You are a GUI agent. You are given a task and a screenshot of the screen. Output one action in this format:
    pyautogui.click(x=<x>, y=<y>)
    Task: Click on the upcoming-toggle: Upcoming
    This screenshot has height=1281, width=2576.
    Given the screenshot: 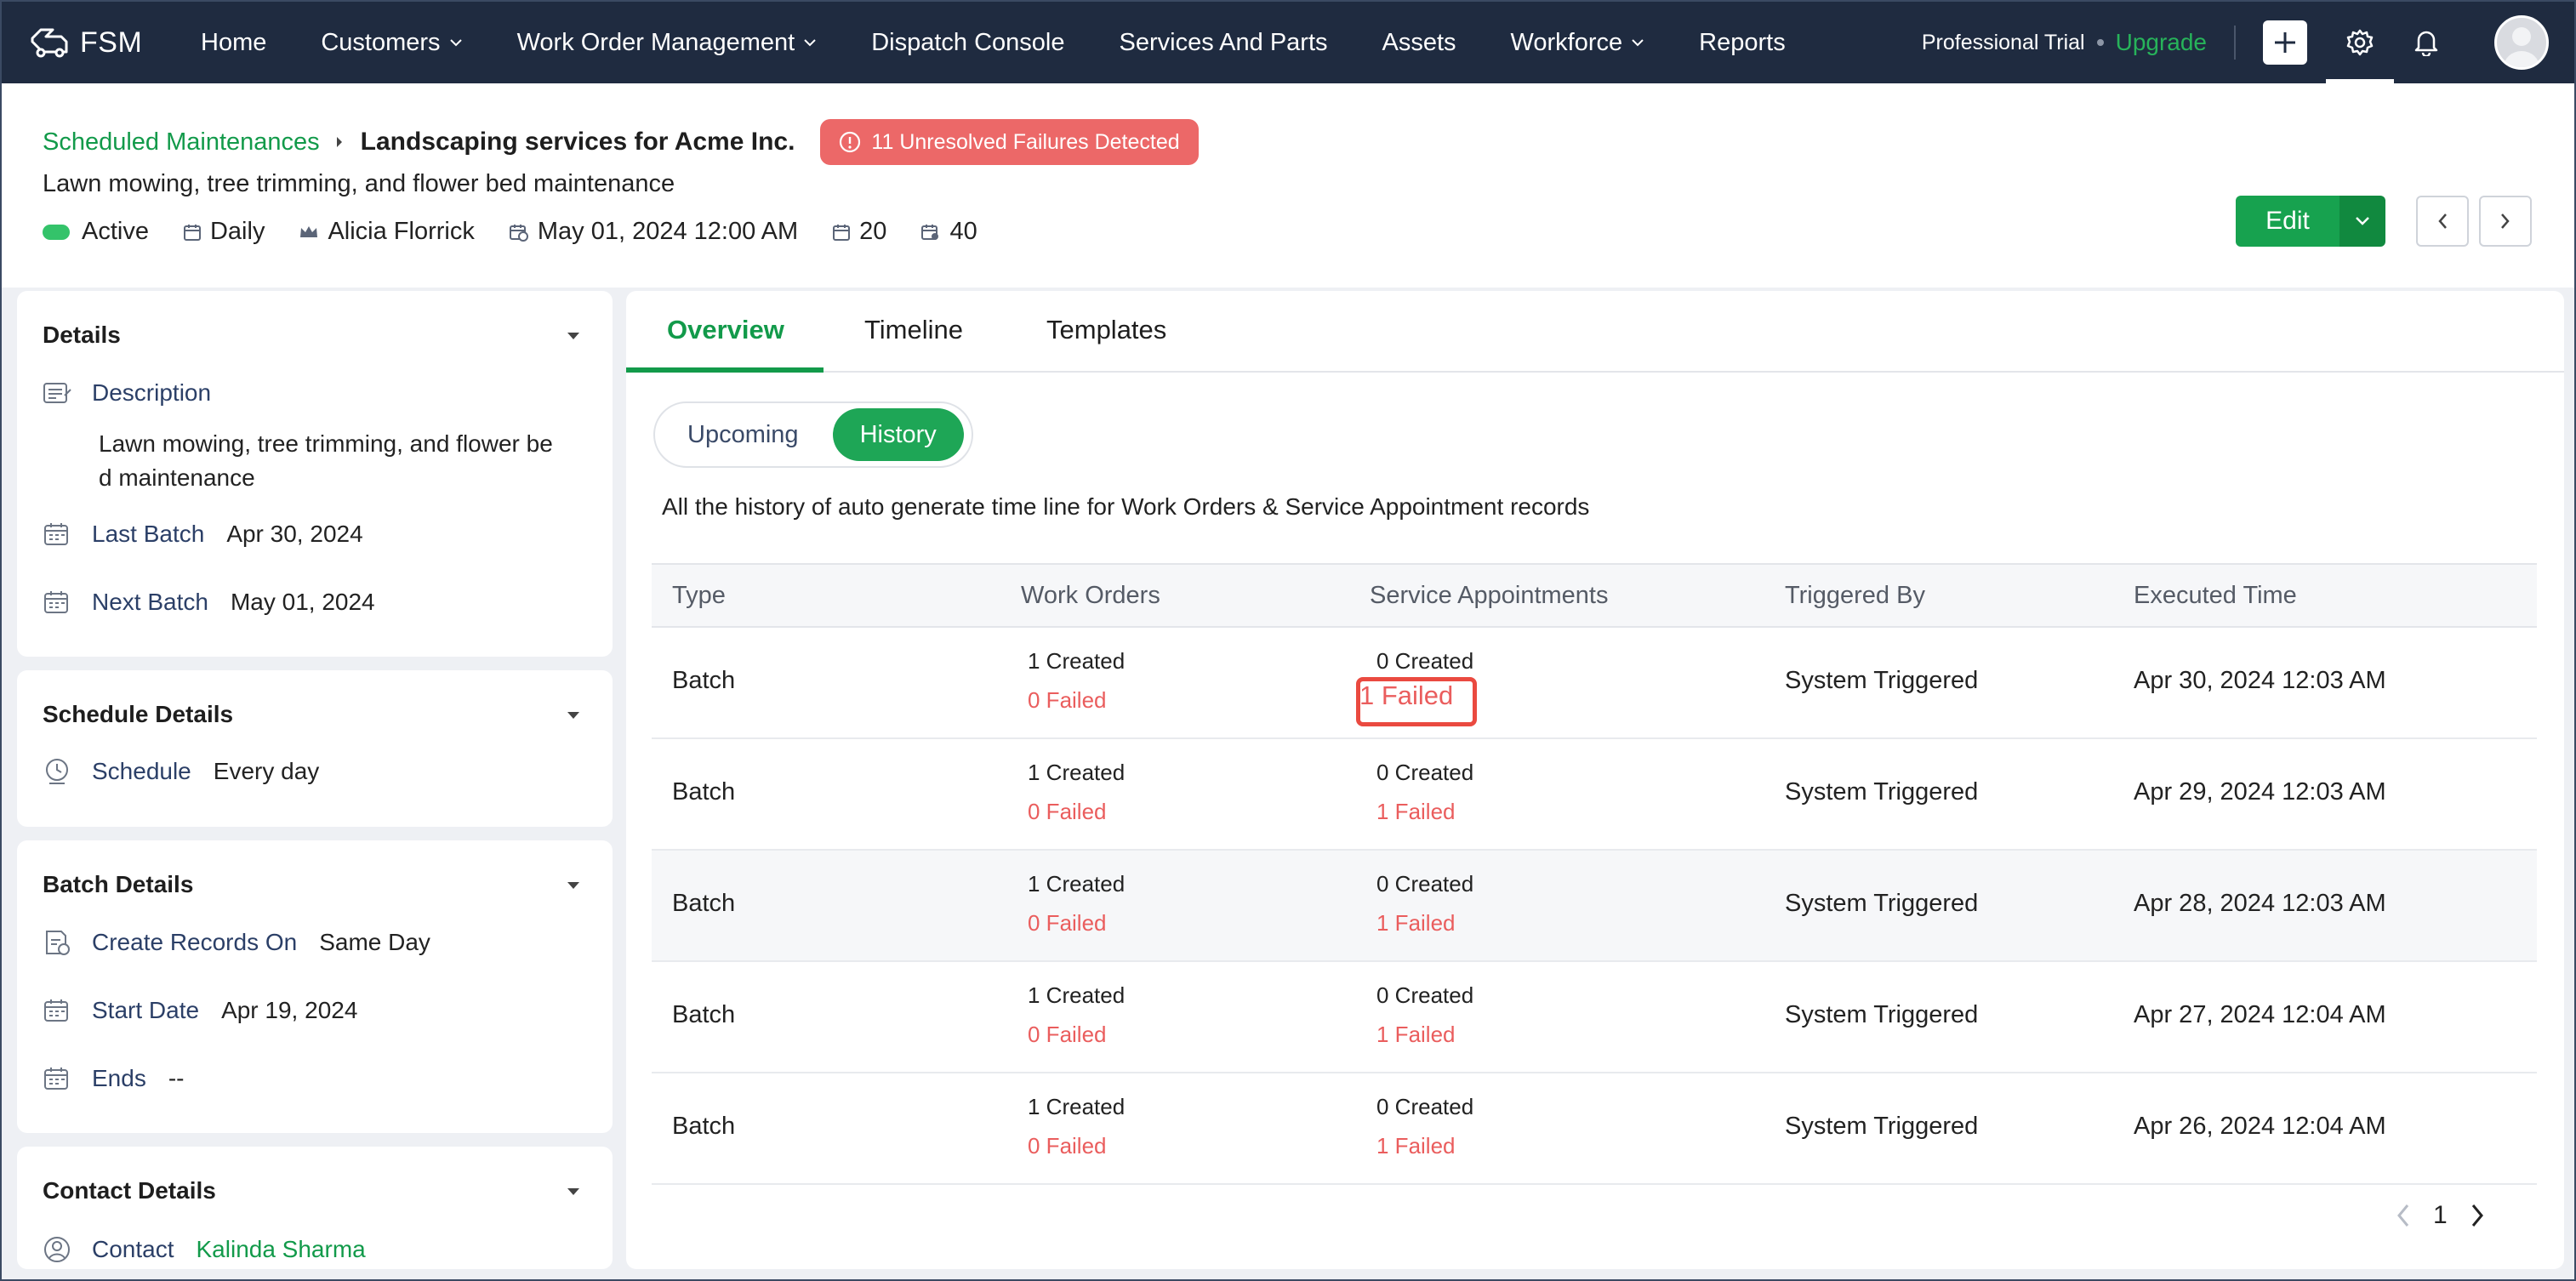 What is the action you would take?
    pyautogui.click(x=743, y=434)
    